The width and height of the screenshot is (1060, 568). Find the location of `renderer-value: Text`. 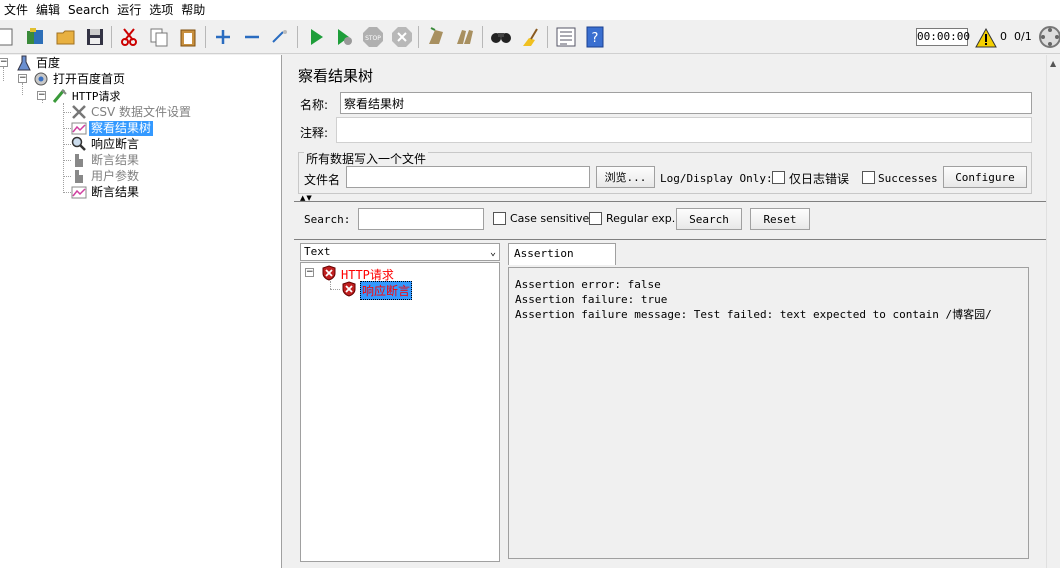

renderer-value: Text is located at coordinates (317, 251).